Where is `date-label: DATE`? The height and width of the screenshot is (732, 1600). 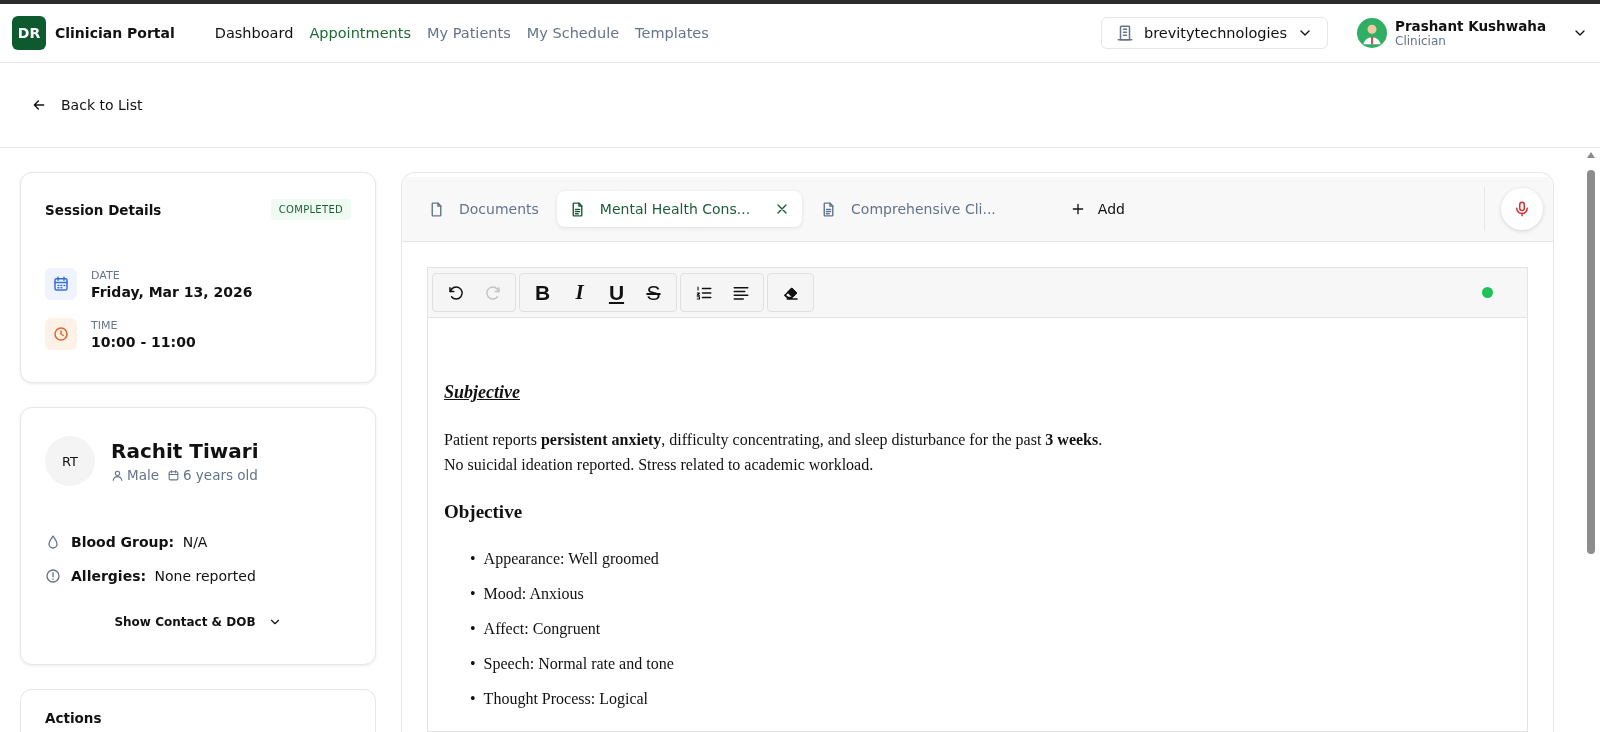 date-label: DATE is located at coordinates (106, 275).